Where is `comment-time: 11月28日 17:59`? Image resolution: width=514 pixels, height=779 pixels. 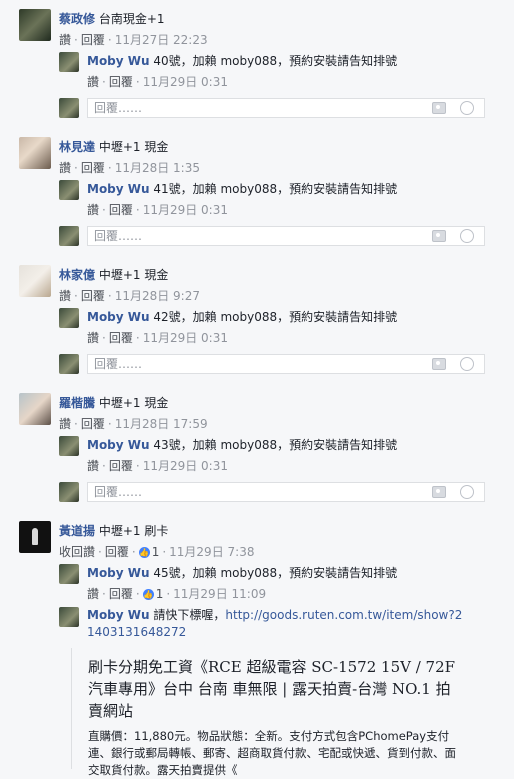 comment-time: 11月28日 17:59 is located at coordinates (161, 424).